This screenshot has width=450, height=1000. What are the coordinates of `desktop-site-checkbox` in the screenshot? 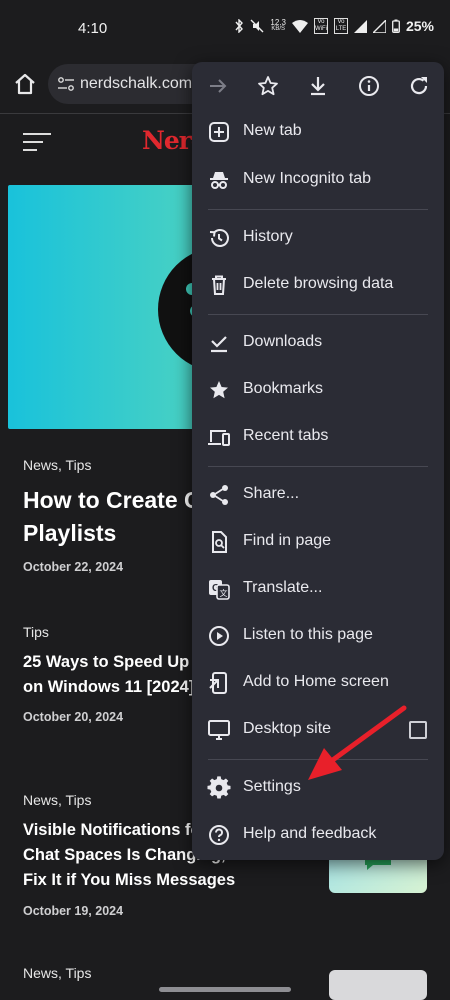 It's located at (418, 730).